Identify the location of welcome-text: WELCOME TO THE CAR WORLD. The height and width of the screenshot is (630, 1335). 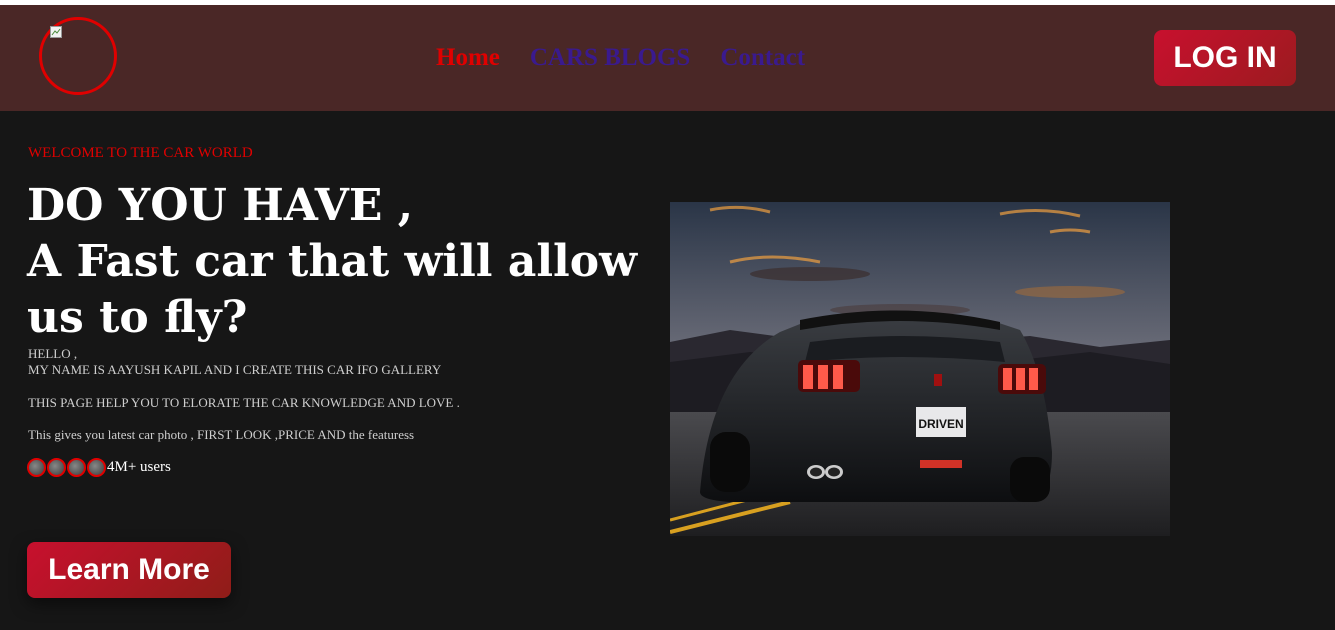
(140, 153).